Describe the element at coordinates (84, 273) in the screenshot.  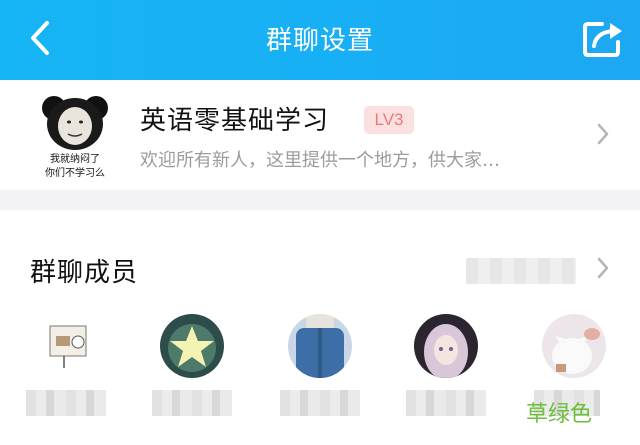
I see `members-title: 群聊成员` at that location.